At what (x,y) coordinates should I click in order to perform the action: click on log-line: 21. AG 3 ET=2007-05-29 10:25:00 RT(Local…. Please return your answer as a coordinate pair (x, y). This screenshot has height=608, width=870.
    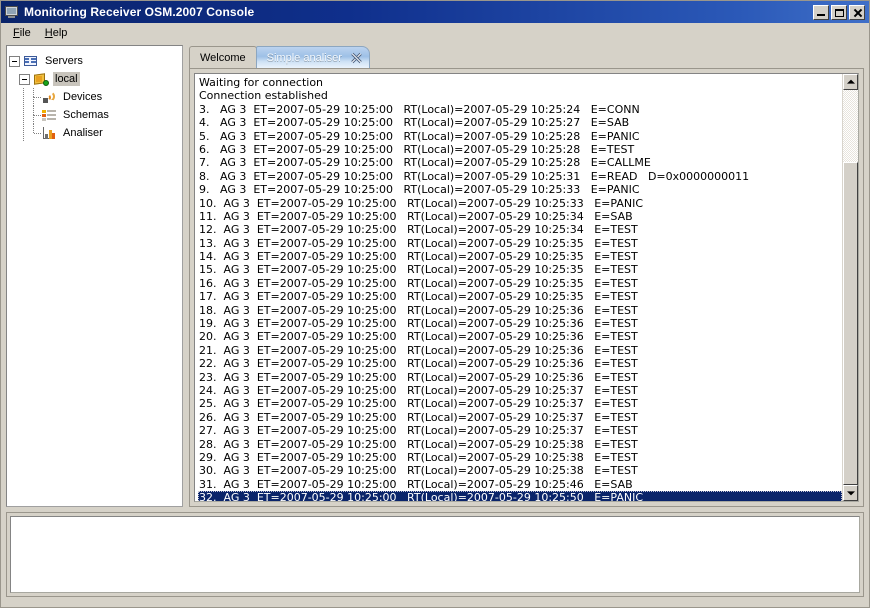
    Looking at the image, I should click on (520, 350).